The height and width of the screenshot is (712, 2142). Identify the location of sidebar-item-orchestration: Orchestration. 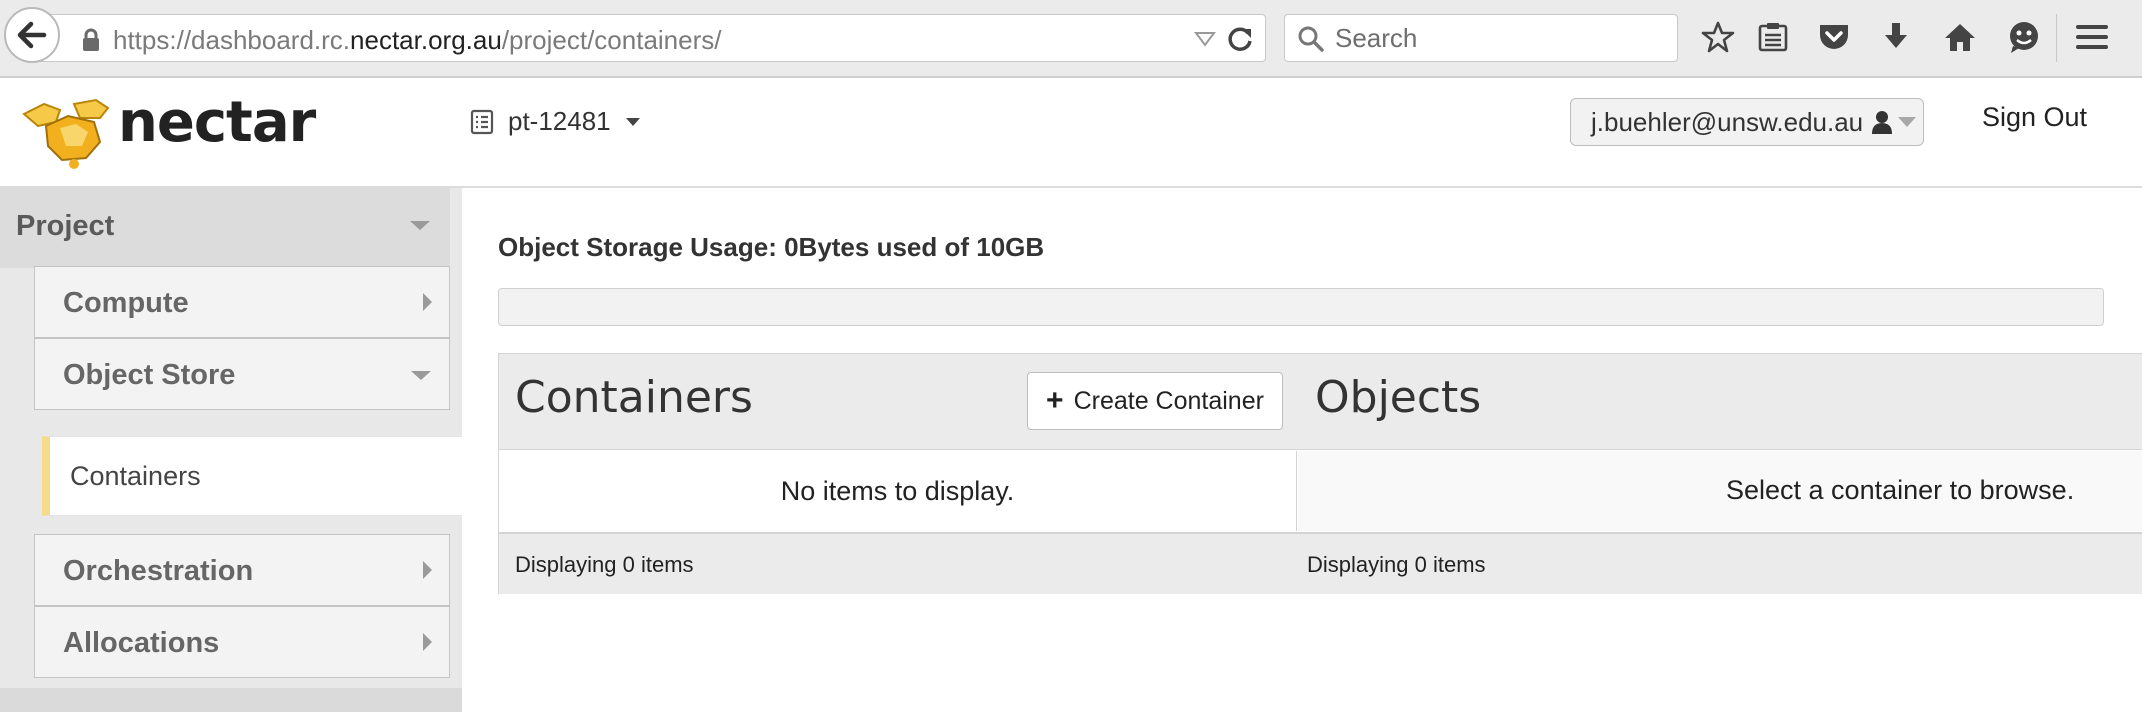
(242, 570).